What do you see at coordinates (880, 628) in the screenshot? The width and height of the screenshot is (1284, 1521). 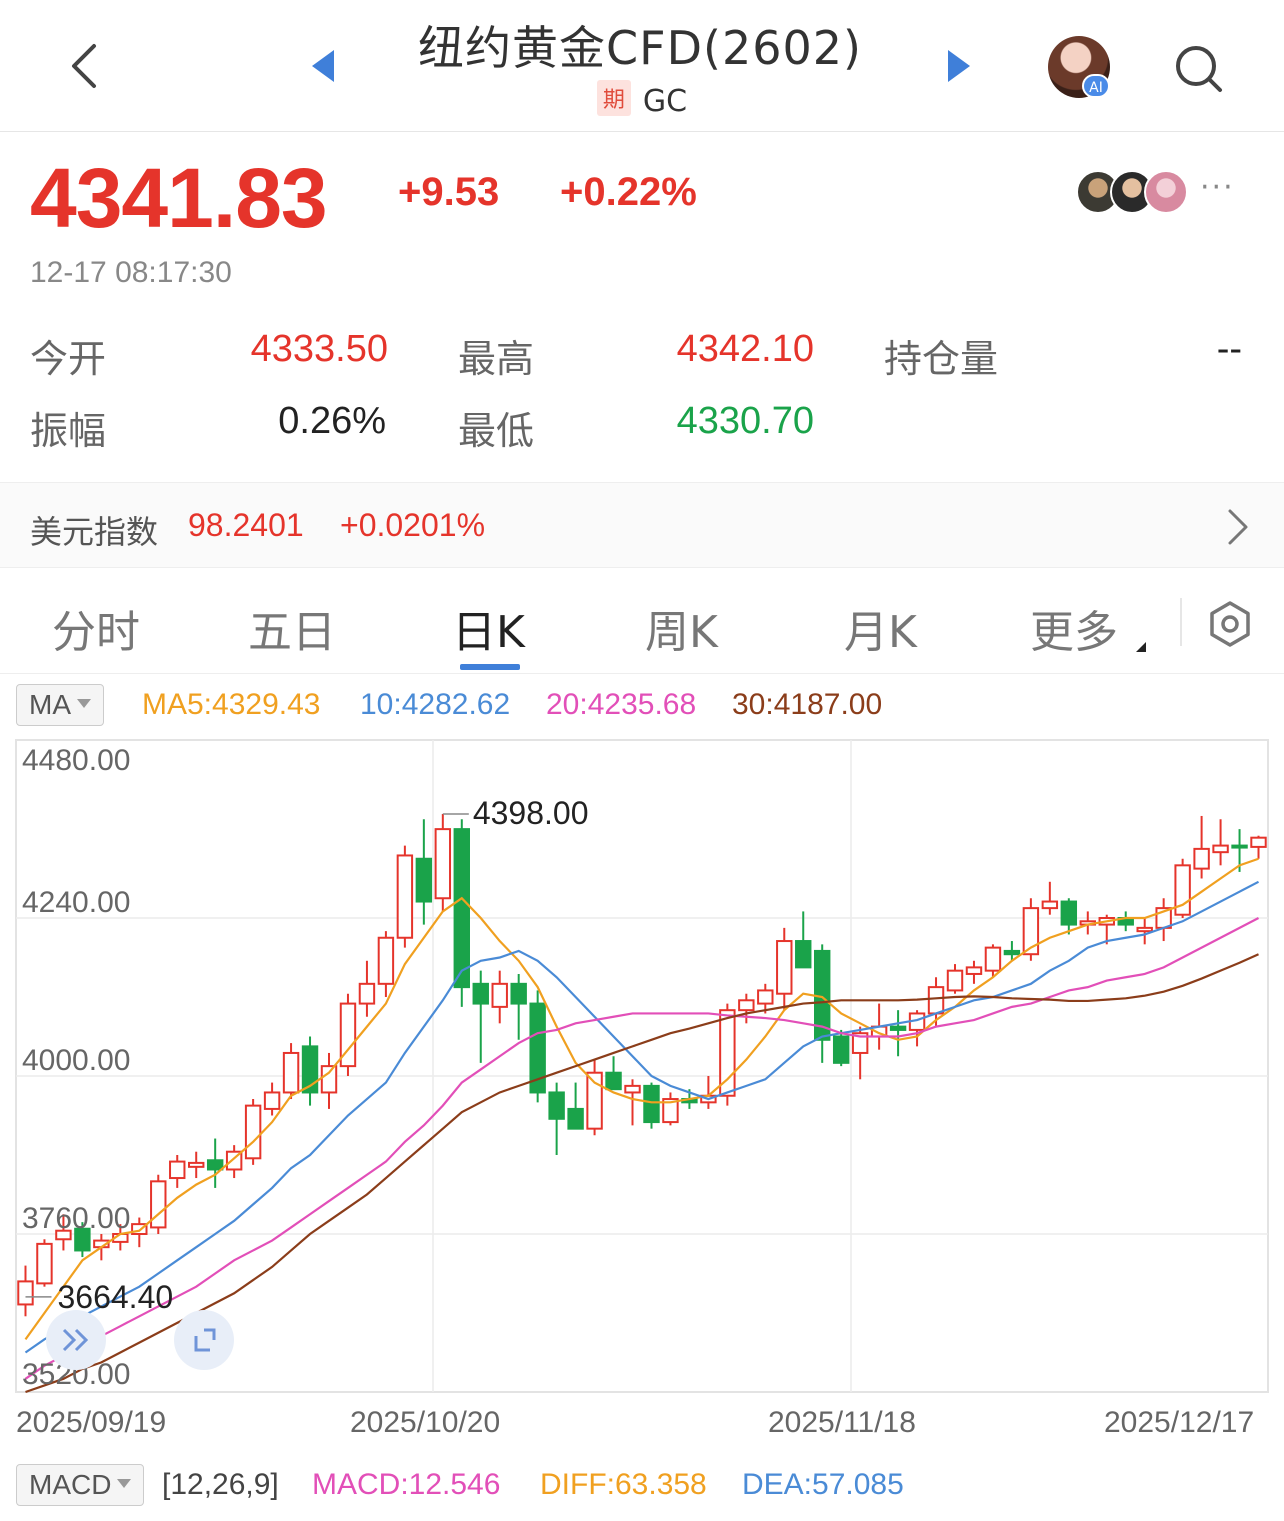 I see `tab-monthly-k: 月K` at bounding box center [880, 628].